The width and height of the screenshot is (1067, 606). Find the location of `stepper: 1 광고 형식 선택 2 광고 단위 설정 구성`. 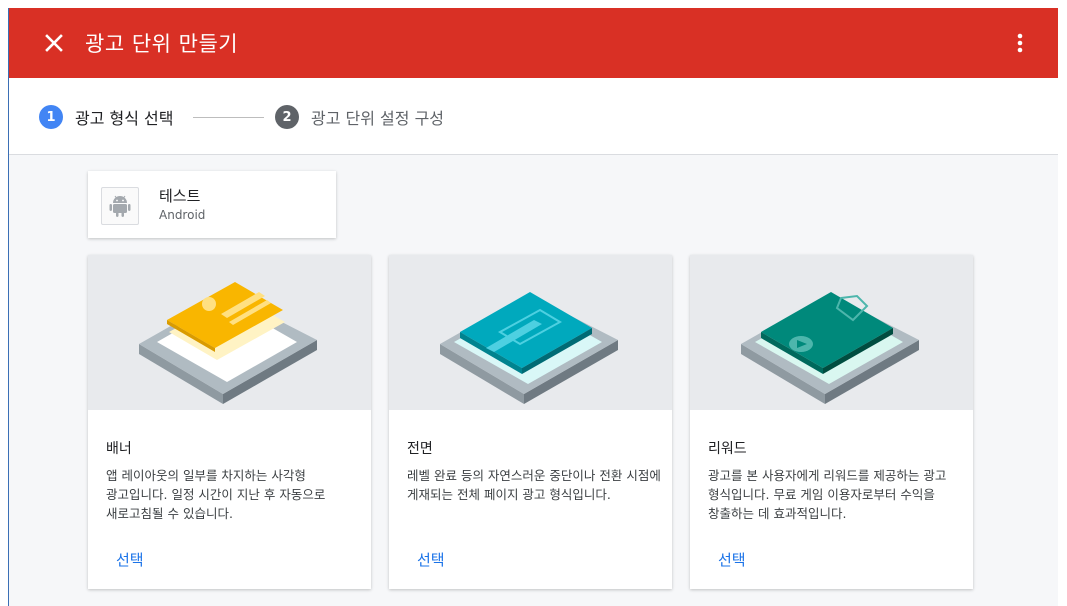

stepper: 1 광고 형식 선택 2 광고 단위 설정 구성 is located at coordinates (533, 116).